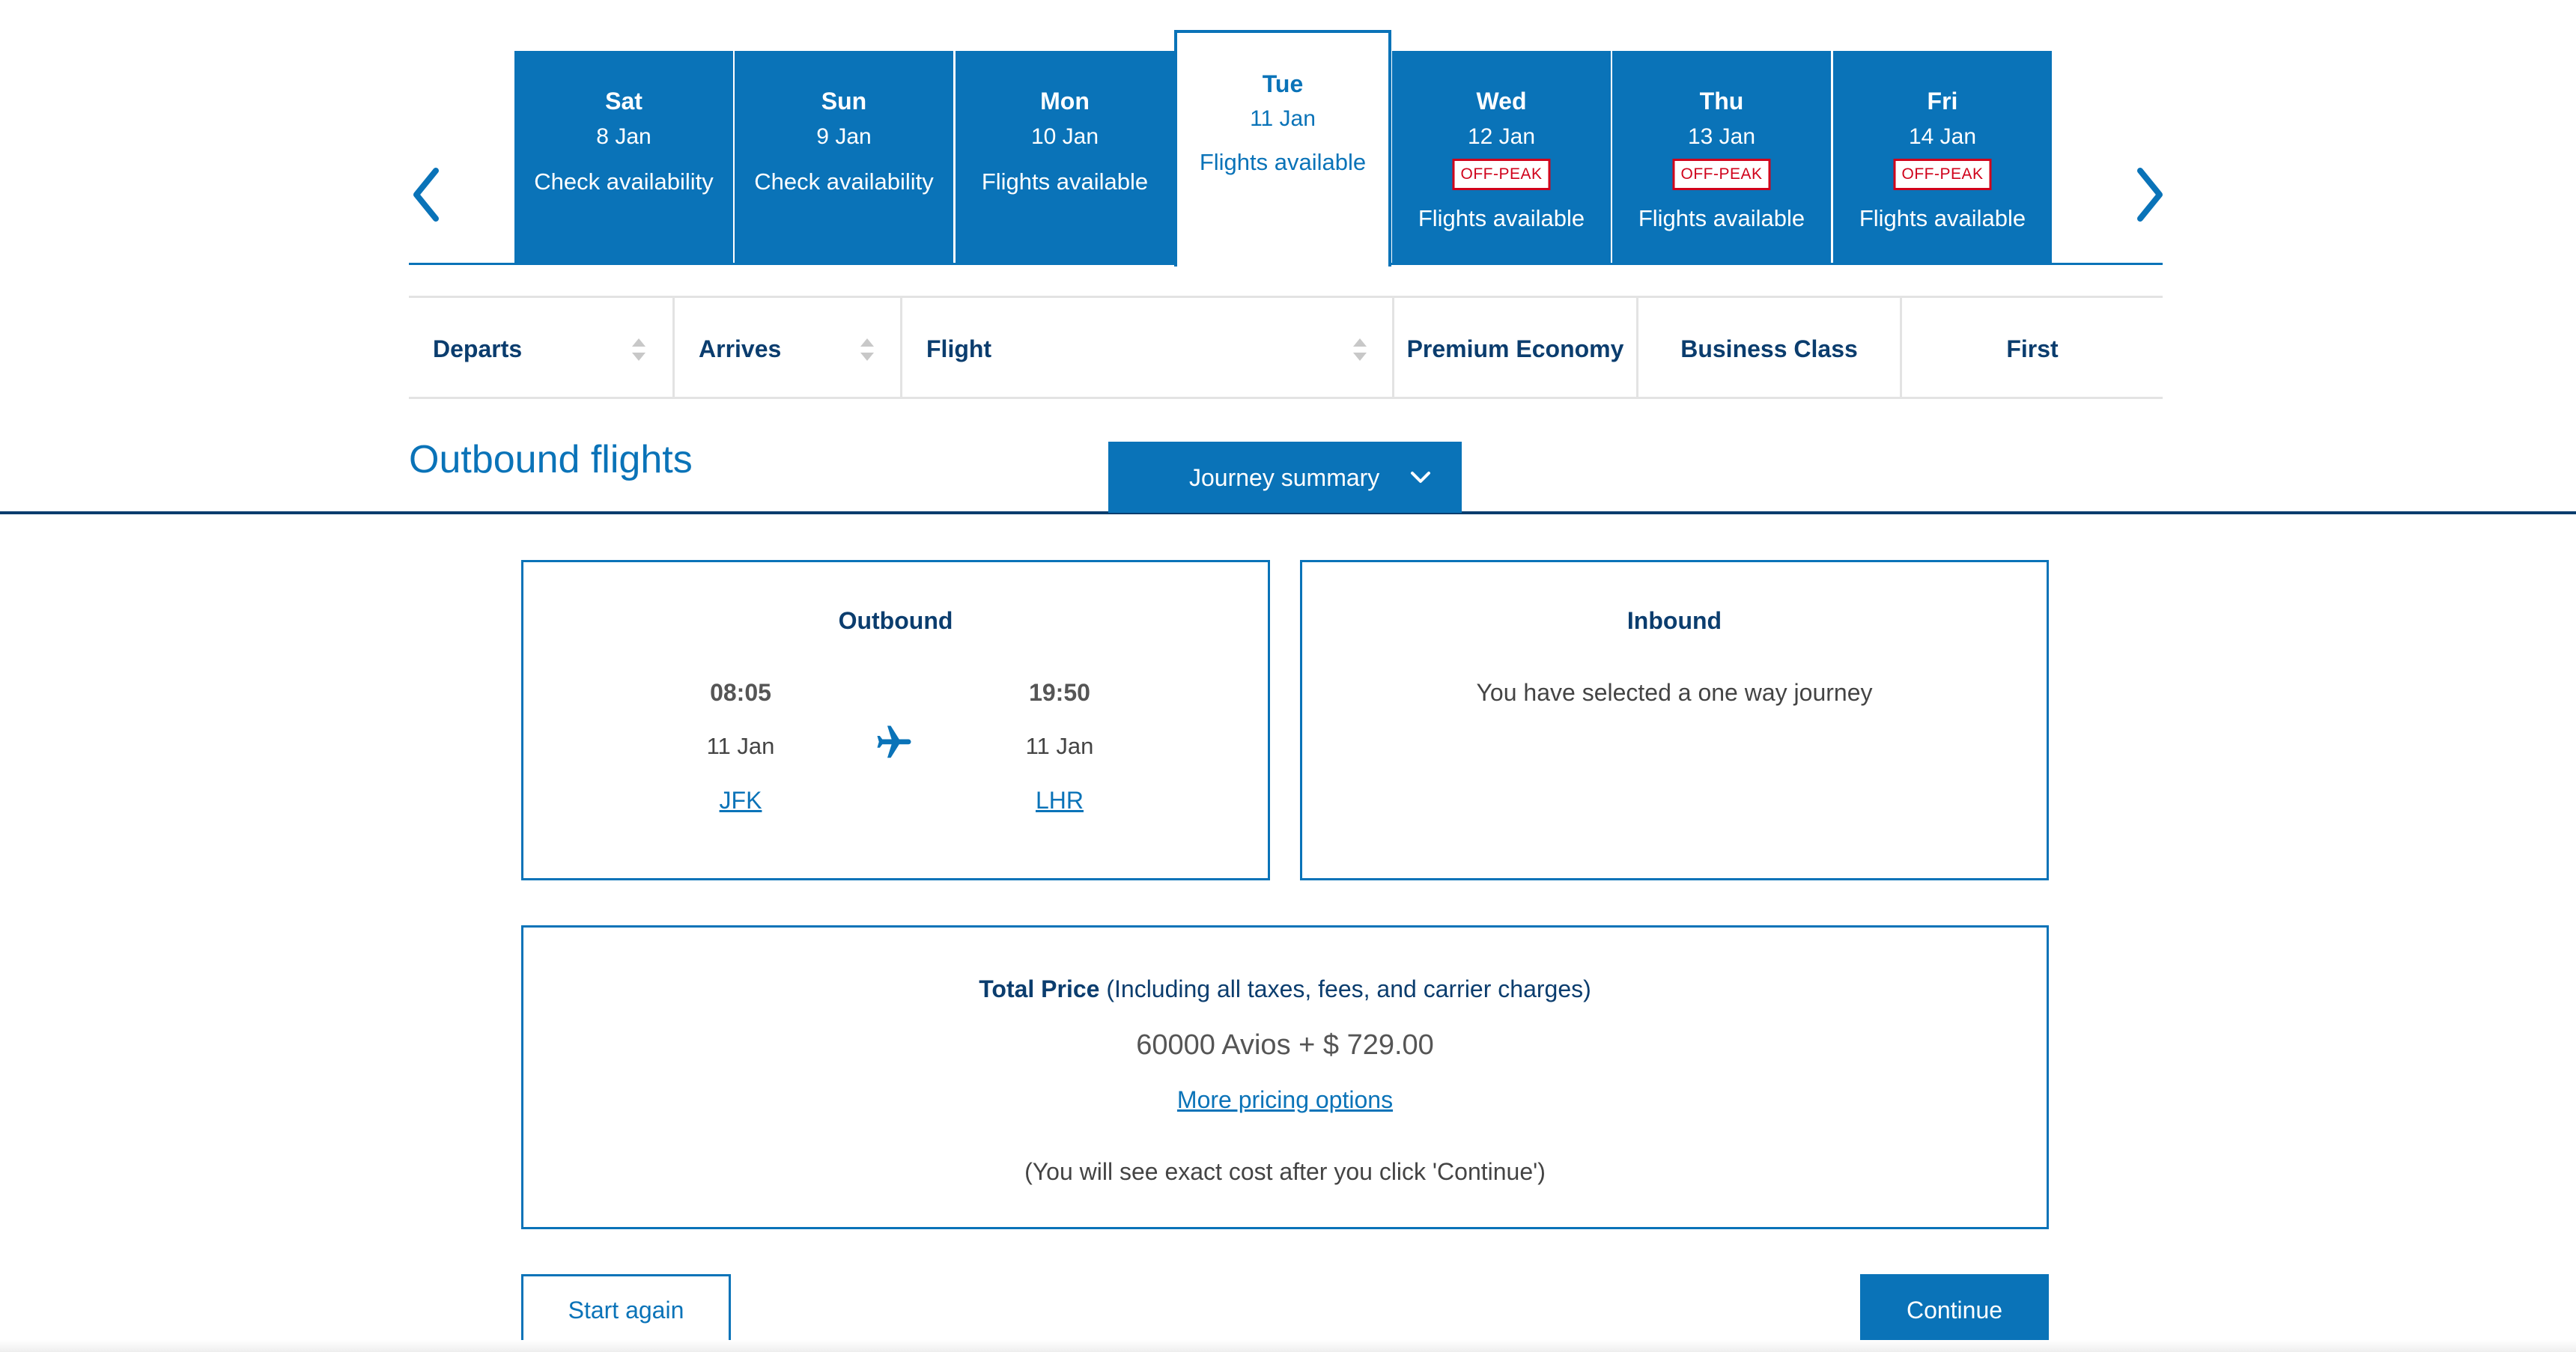 The height and width of the screenshot is (1352, 2576). What do you see at coordinates (624, 101) in the screenshot?
I see `day-name: Sat` at bounding box center [624, 101].